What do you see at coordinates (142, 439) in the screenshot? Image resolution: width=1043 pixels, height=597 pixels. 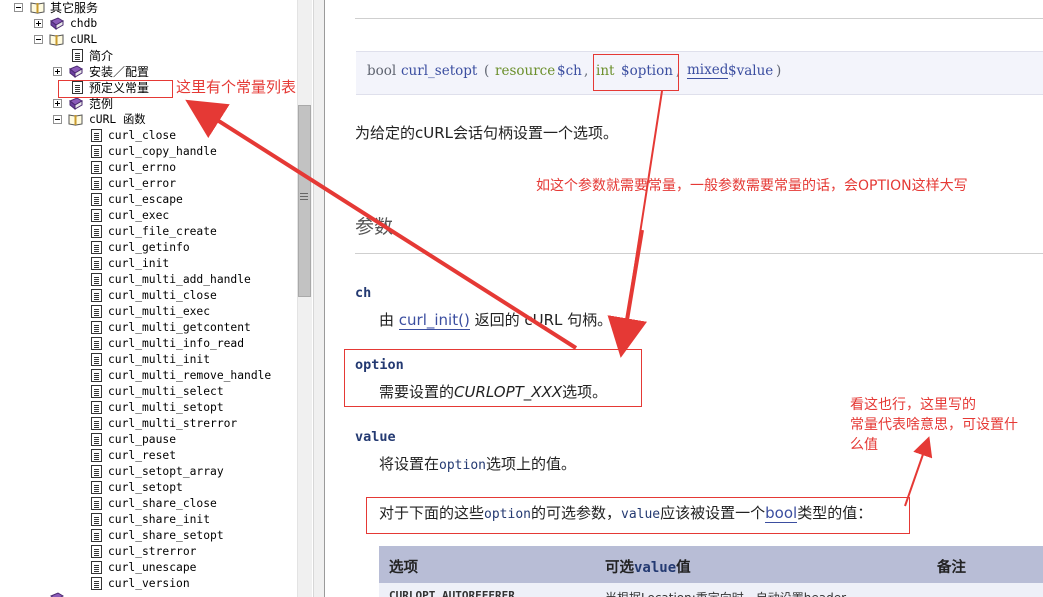 I see `tree-item-label: curl_pause` at bounding box center [142, 439].